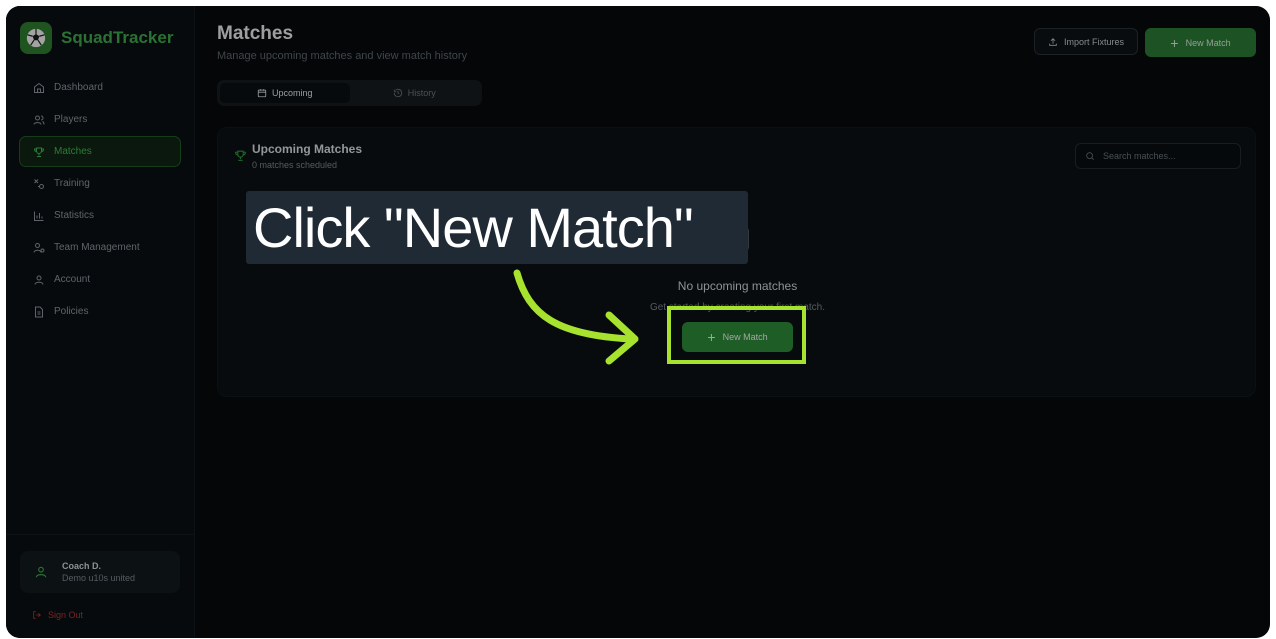 Image resolution: width=1276 pixels, height=639 pixels. I want to click on soccer-ball-icon, so click(36, 38).